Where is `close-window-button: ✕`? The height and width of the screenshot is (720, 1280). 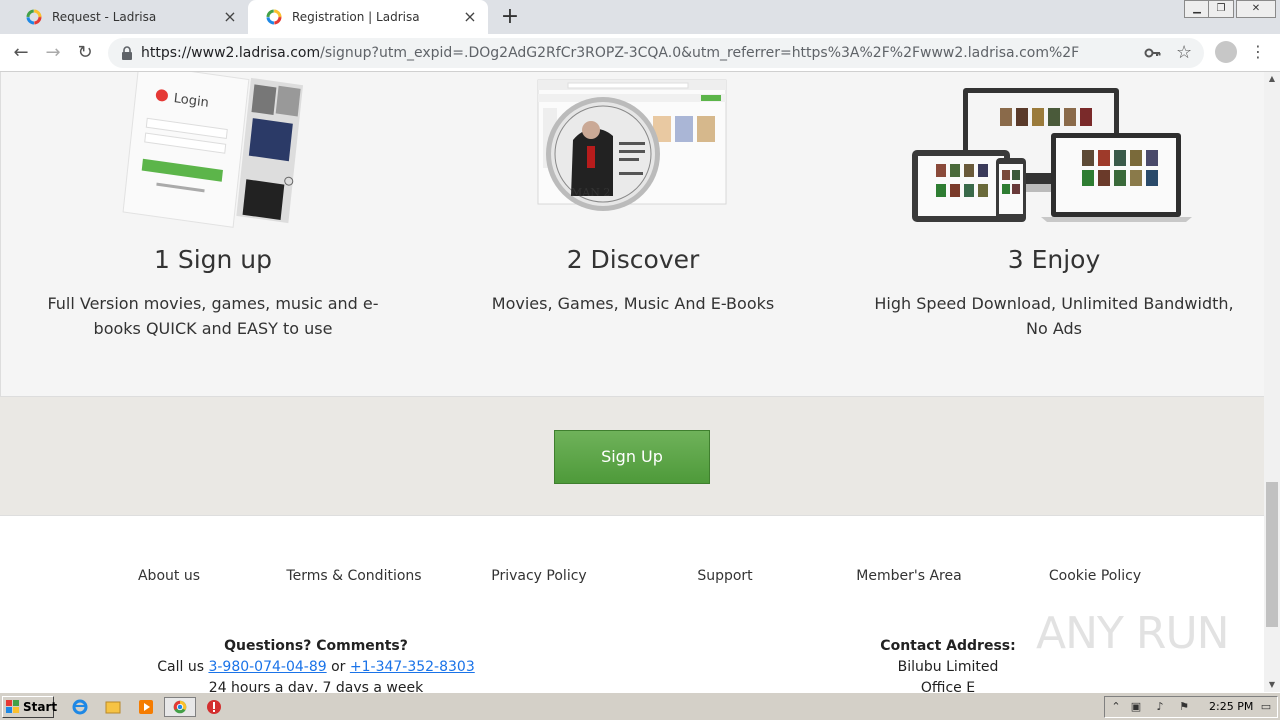
close-window-button: ✕ is located at coordinates (1256, 9).